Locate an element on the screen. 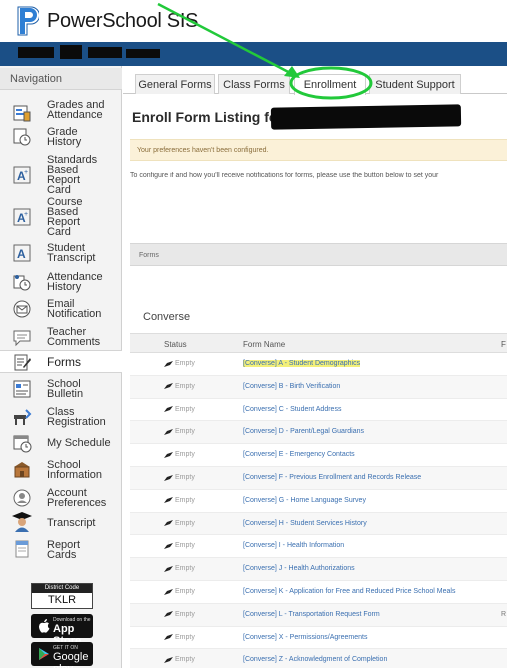 This screenshot has height=668, width=507. brand-name: PowerSchool SIS is located at coordinates (123, 21).